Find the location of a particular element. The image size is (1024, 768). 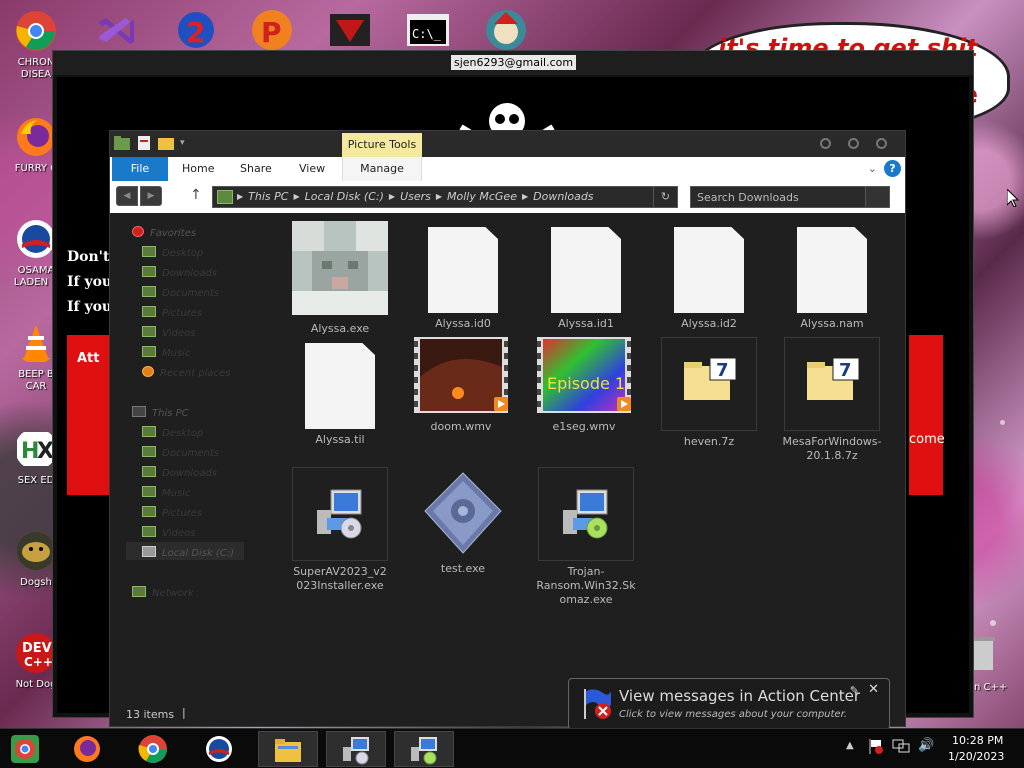

file-item: Trojan-Ransom.Win32.Skomaz.exe is located at coordinates (586, 537).